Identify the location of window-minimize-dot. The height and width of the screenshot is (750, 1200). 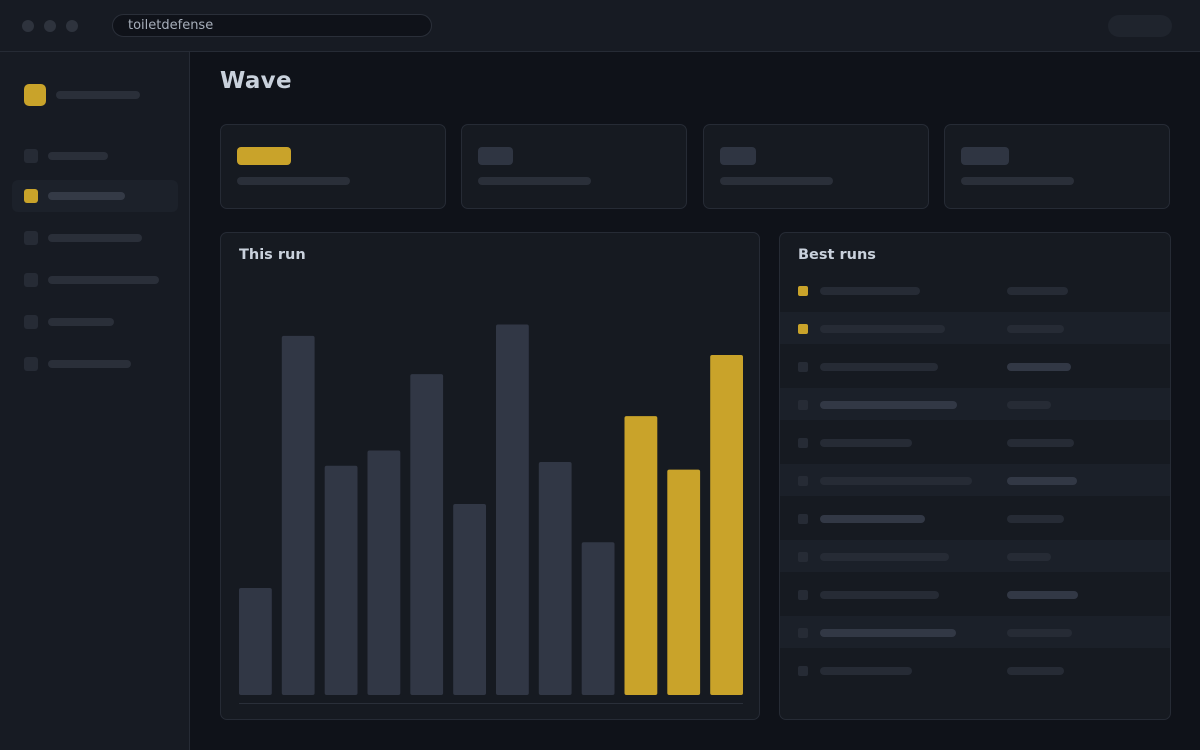
(50, 26).